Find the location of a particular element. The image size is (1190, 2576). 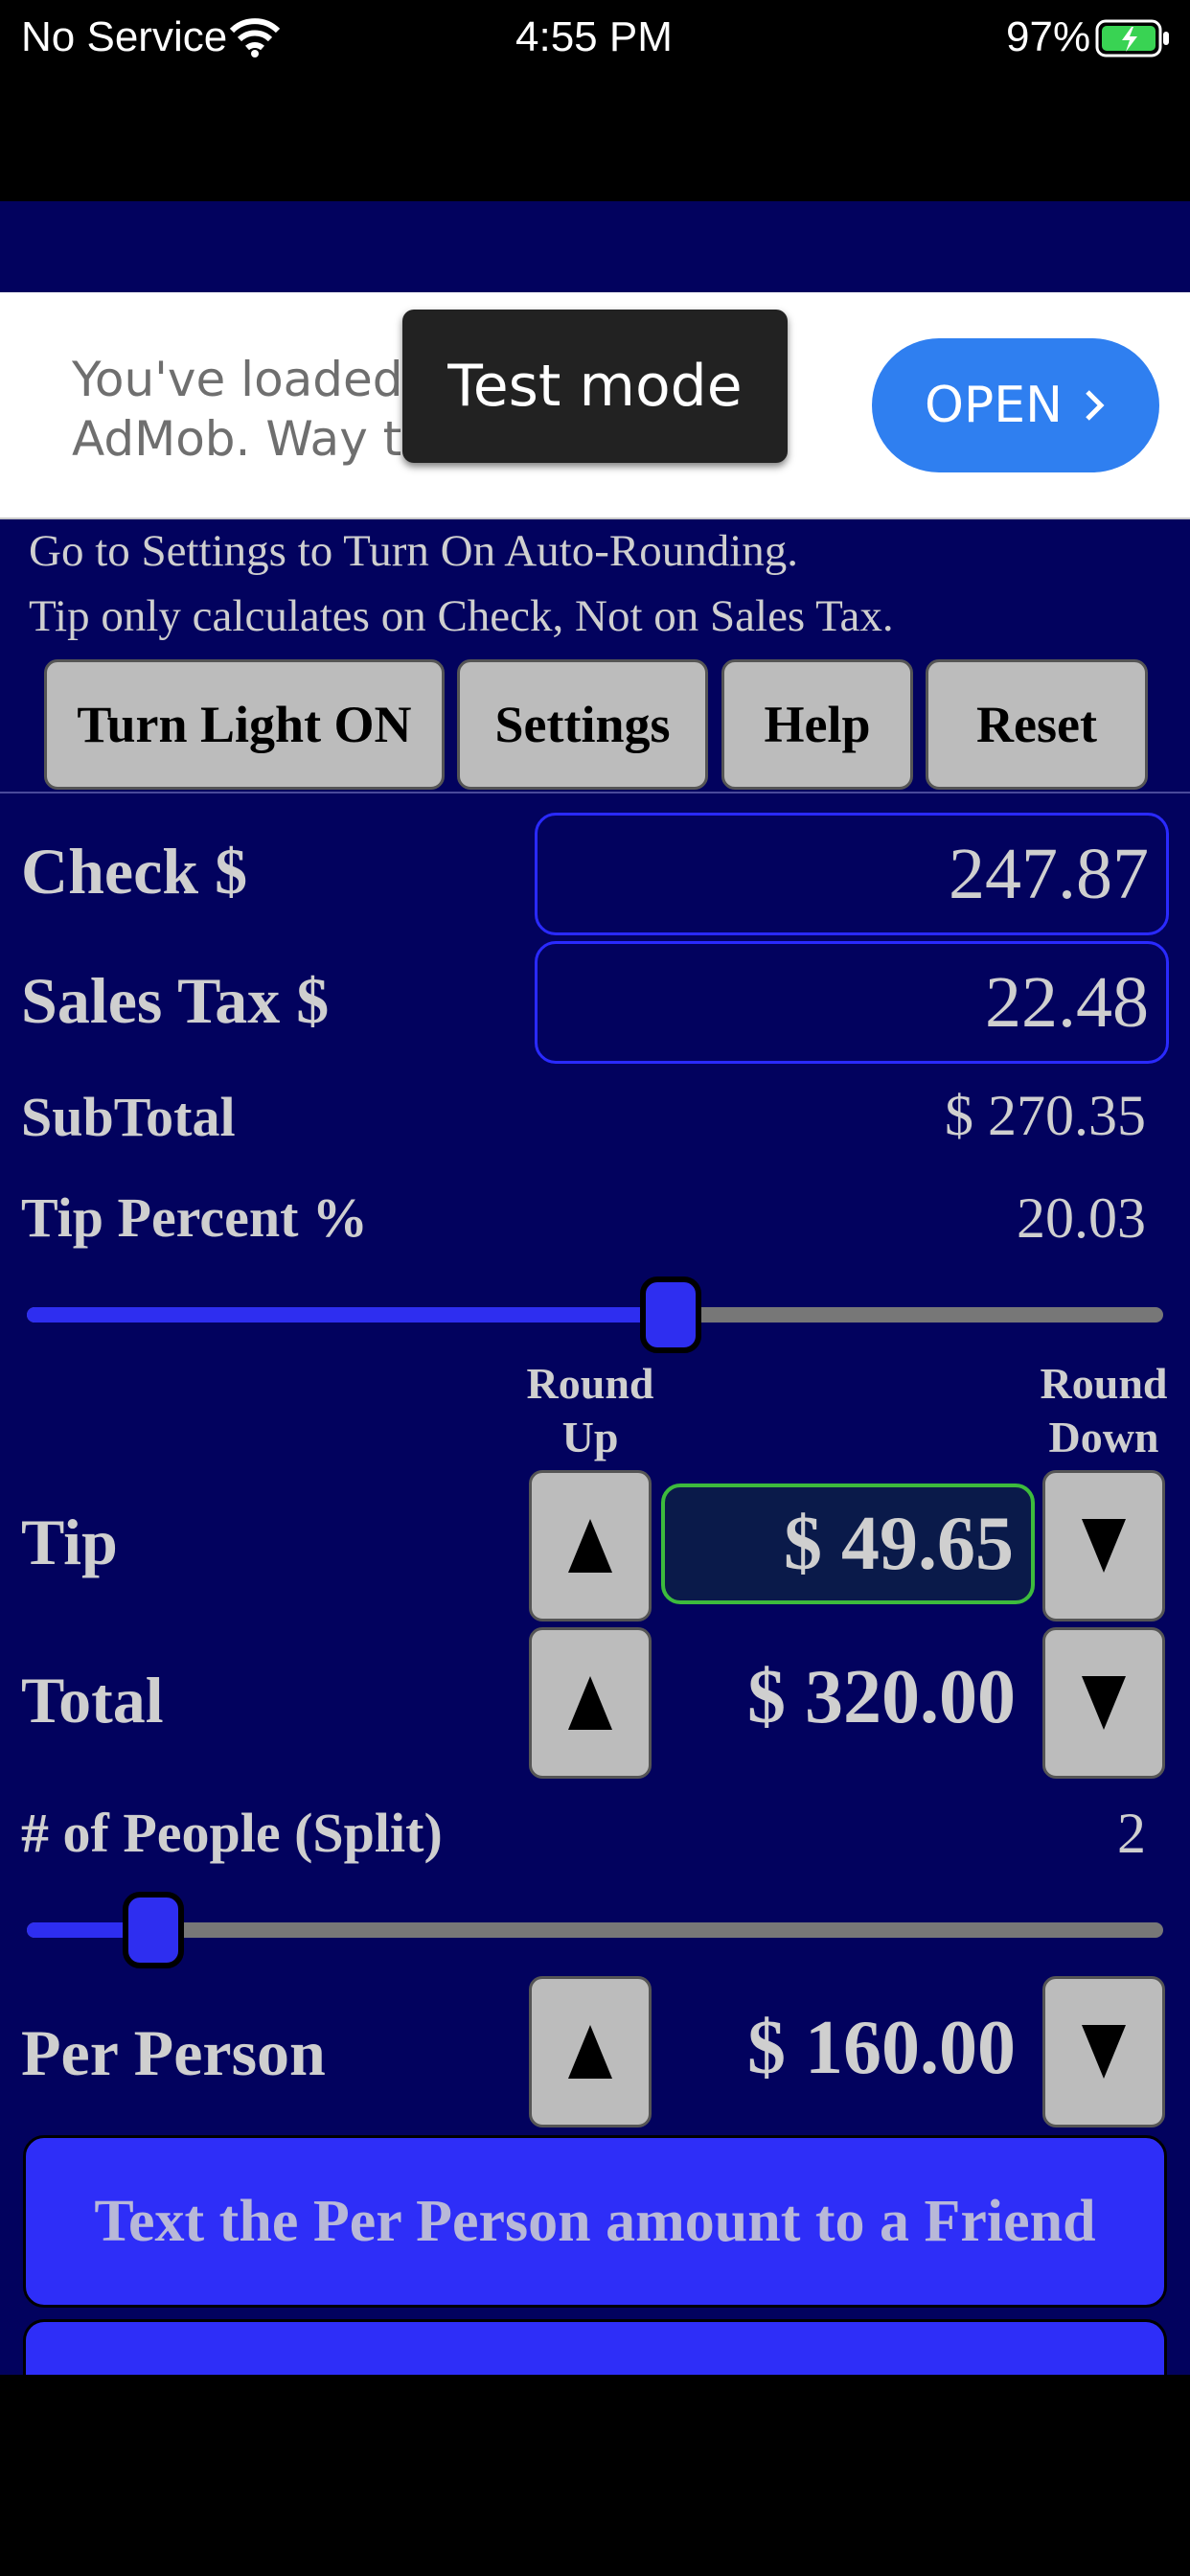

sales-tax-label: Sales Tax $ is located at coordinates (175, 1000).